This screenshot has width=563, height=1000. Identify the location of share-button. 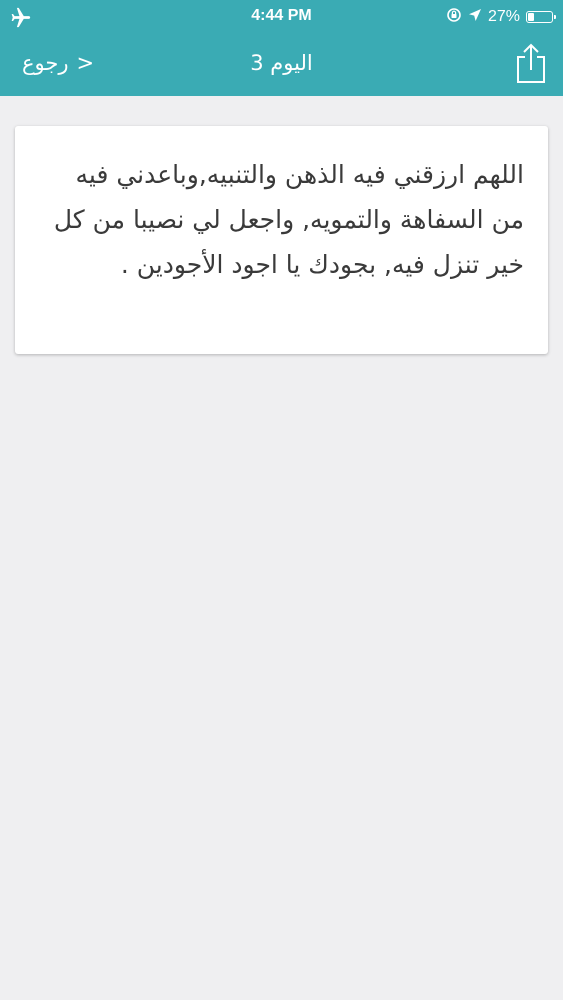
(531, 63).